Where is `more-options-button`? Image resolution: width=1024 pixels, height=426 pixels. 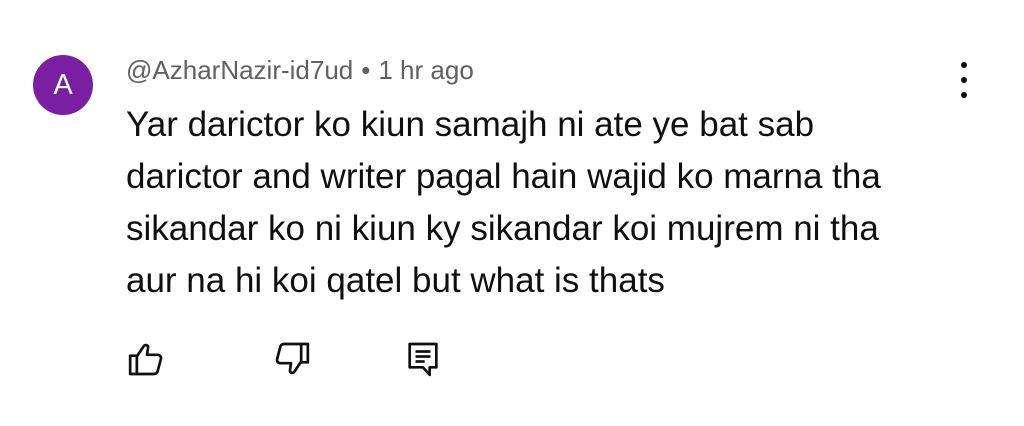 more-options-button is located at coordinates (964, 80).